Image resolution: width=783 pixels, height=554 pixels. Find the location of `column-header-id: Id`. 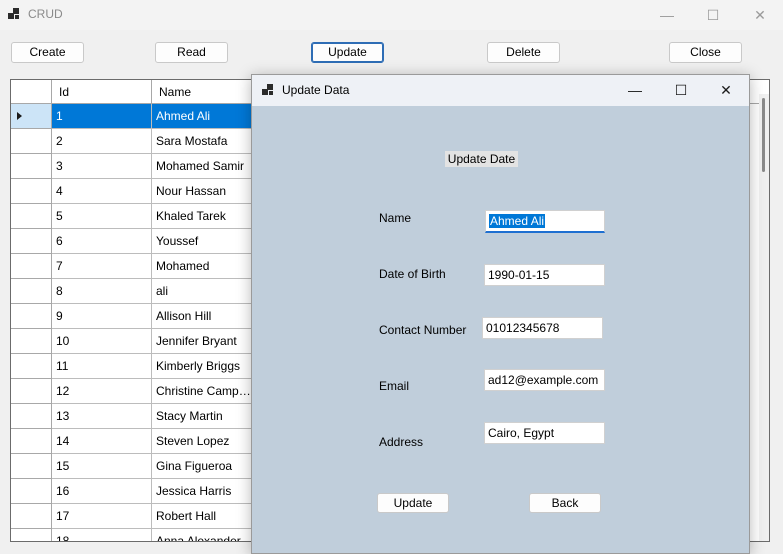

column-header-id: Id is located at coordinates (102, 92).